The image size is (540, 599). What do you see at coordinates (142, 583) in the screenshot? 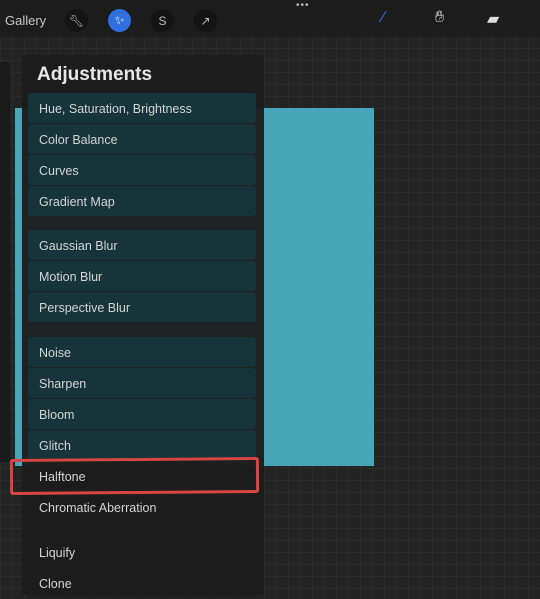
I see `adjustment-item: Clone` at bounding box center [142, 583].